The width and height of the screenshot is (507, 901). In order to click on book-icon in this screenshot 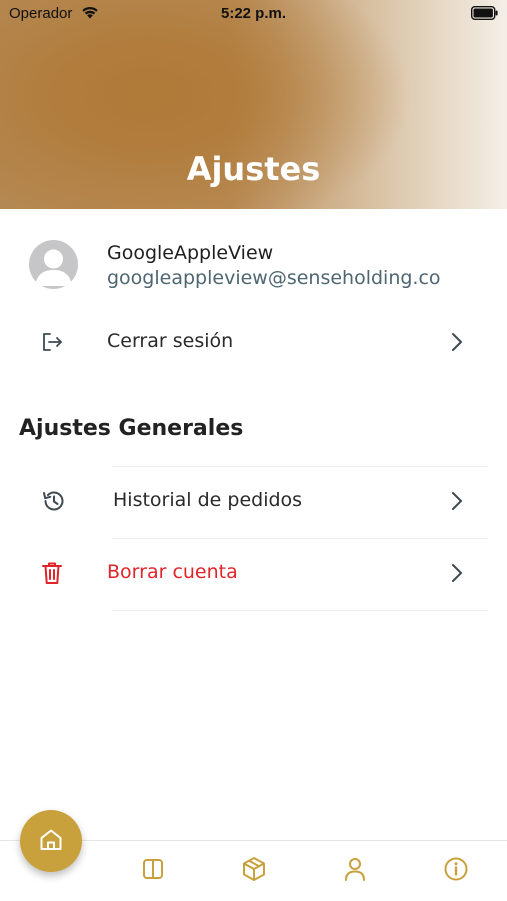, I will do `click(153, 869)`.